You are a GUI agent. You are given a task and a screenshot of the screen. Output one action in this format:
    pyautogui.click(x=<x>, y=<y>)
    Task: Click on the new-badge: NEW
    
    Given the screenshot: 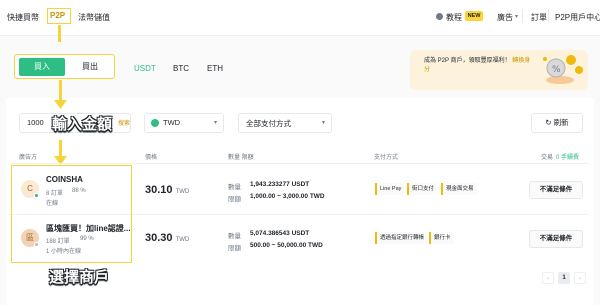 What is the action you would take?
    pyautogui.click(x=474, y=16)
    